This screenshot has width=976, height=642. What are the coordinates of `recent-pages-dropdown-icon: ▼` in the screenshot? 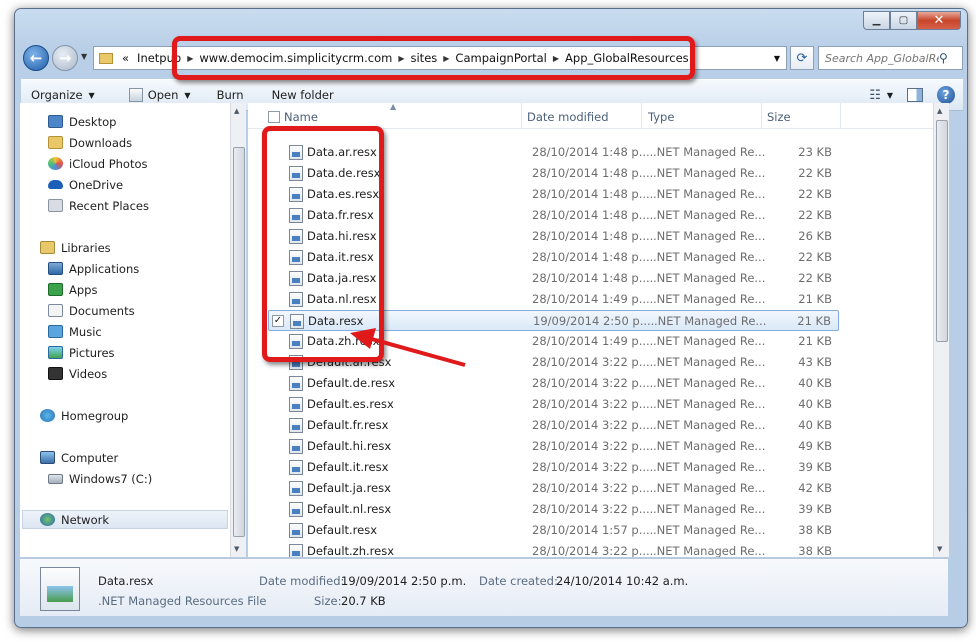 It's located at (84, 56).